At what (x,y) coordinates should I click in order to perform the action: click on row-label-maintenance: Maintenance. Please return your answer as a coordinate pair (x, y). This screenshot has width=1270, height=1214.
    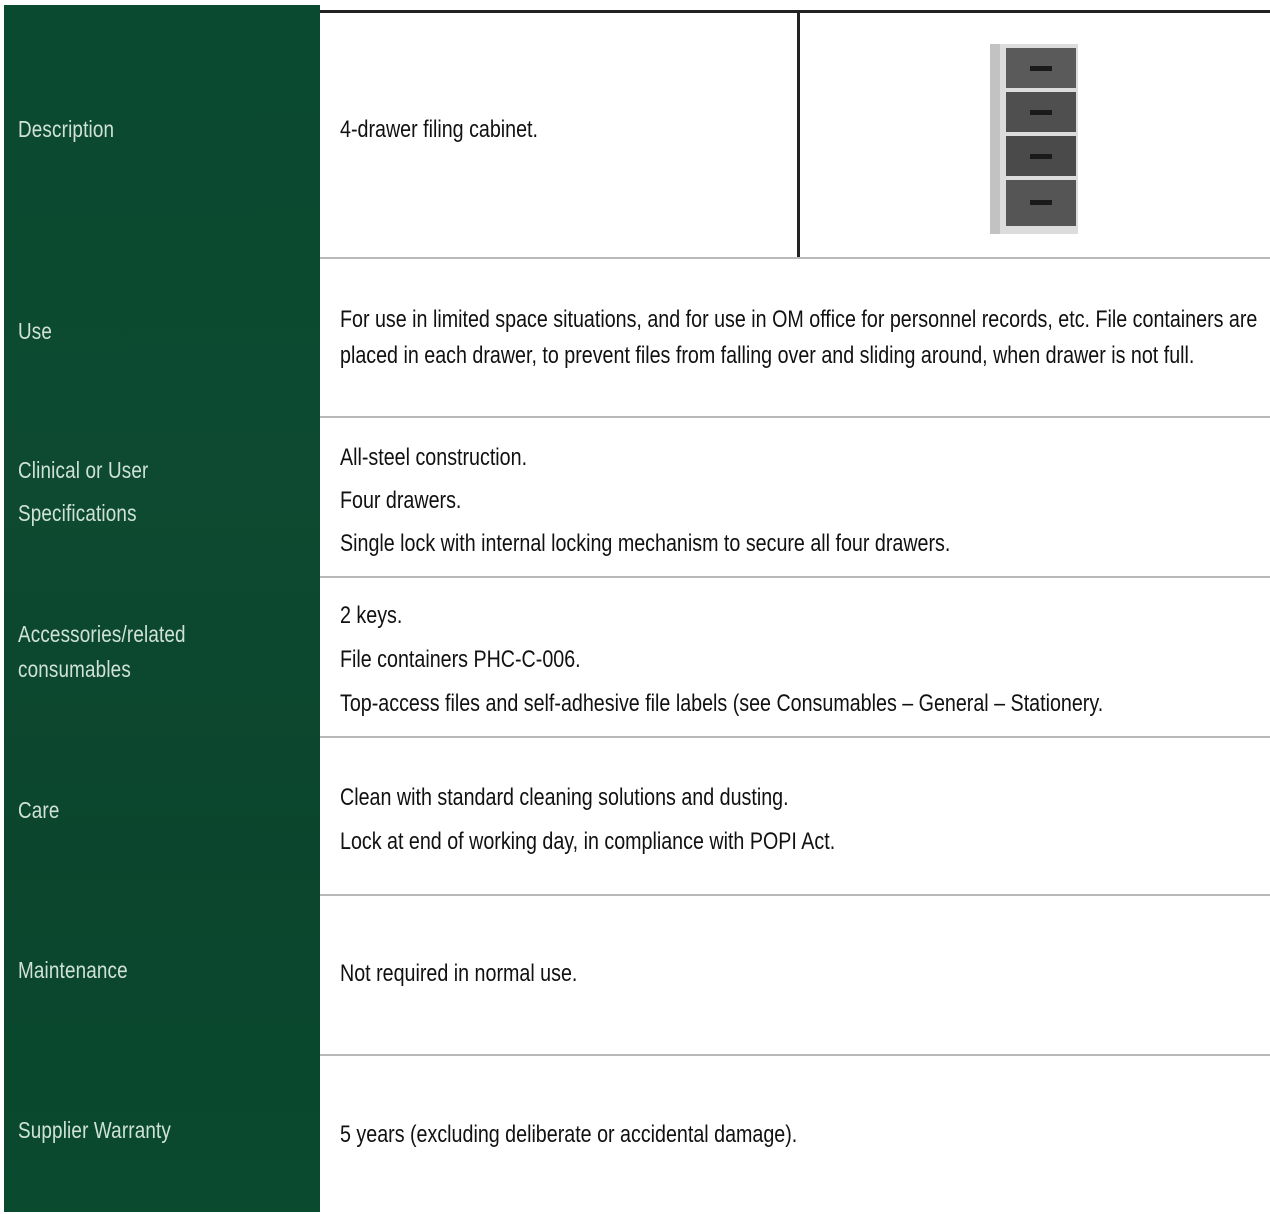
    Looking at the image, I should click on (73, 970).